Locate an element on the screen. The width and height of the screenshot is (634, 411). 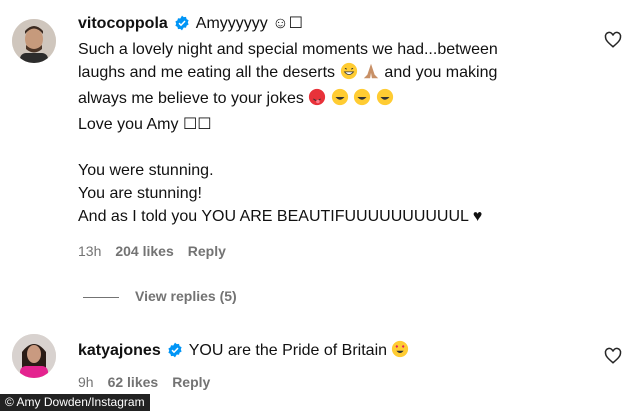
comment-meta: 9h 62 likes Reply is located at coordinates (144, 382).